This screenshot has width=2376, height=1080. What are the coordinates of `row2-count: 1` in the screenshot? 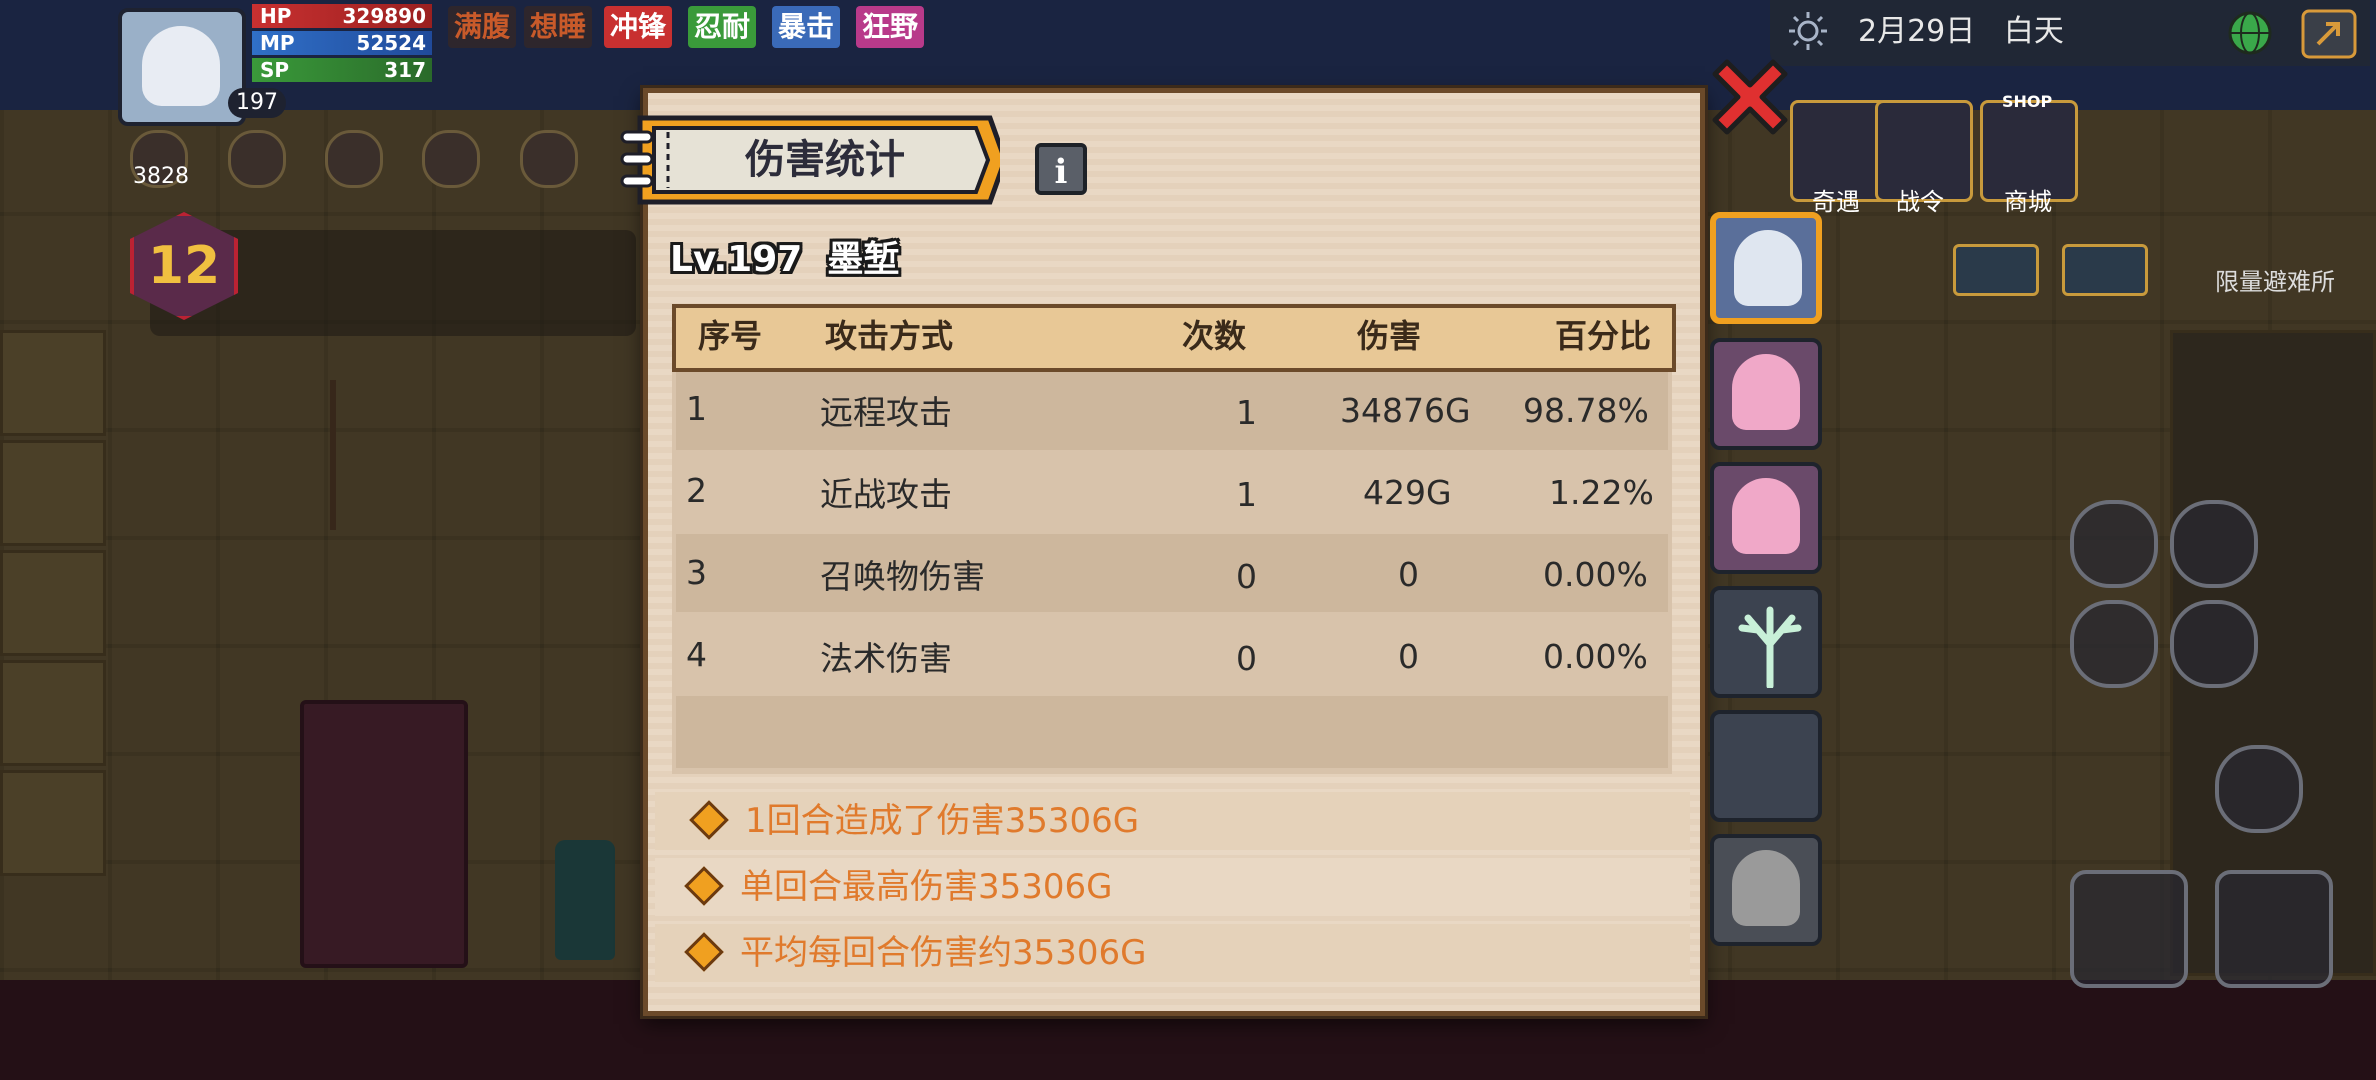 It's located at (1246, 494).